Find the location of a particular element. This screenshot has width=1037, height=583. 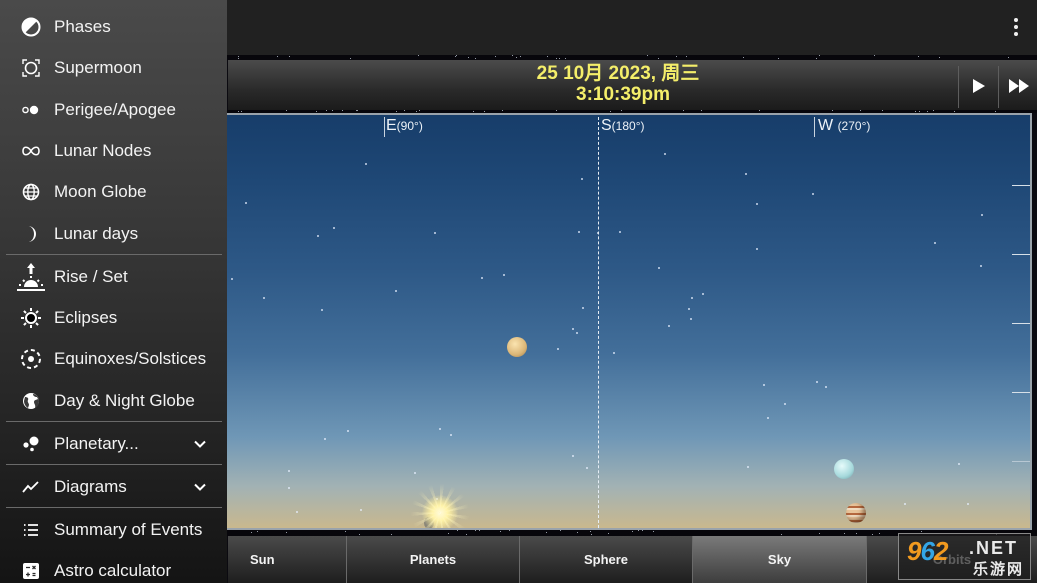

drawer-item-eclipses: Eclipses is located at coordinates (113, 317).